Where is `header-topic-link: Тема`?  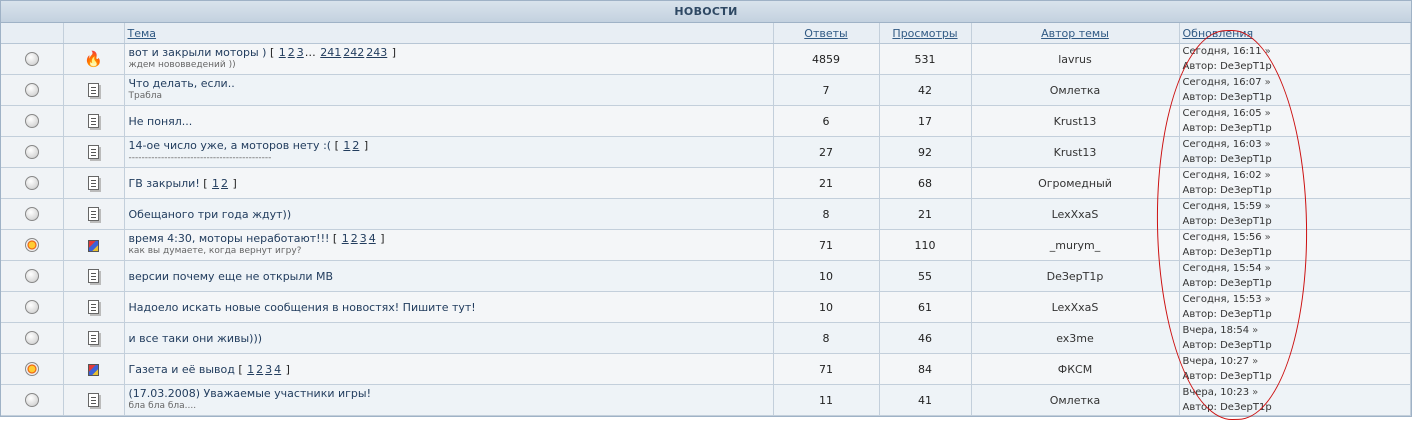 header-topic-link: Тема is located at coordinates (449, 33).